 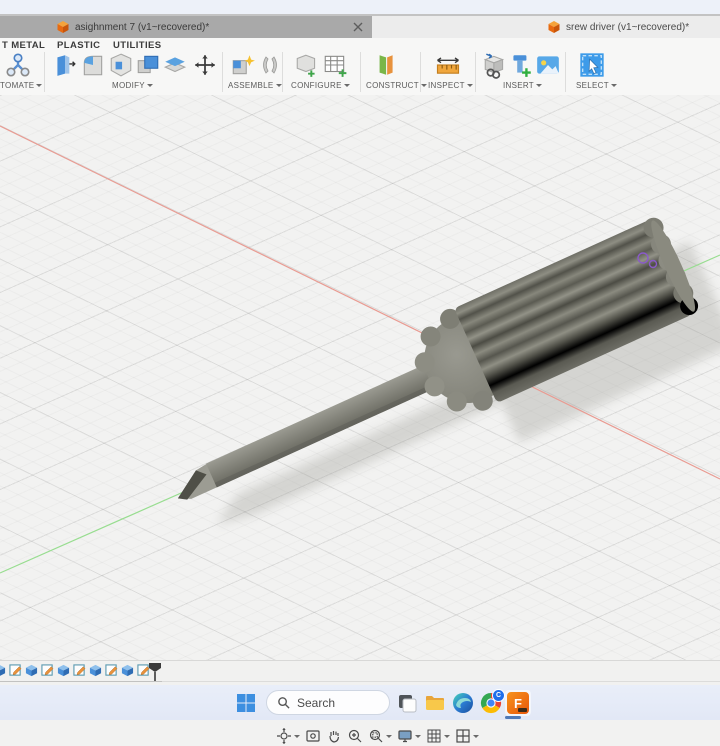 I want to click on start-button, so click(x=246, y=703).